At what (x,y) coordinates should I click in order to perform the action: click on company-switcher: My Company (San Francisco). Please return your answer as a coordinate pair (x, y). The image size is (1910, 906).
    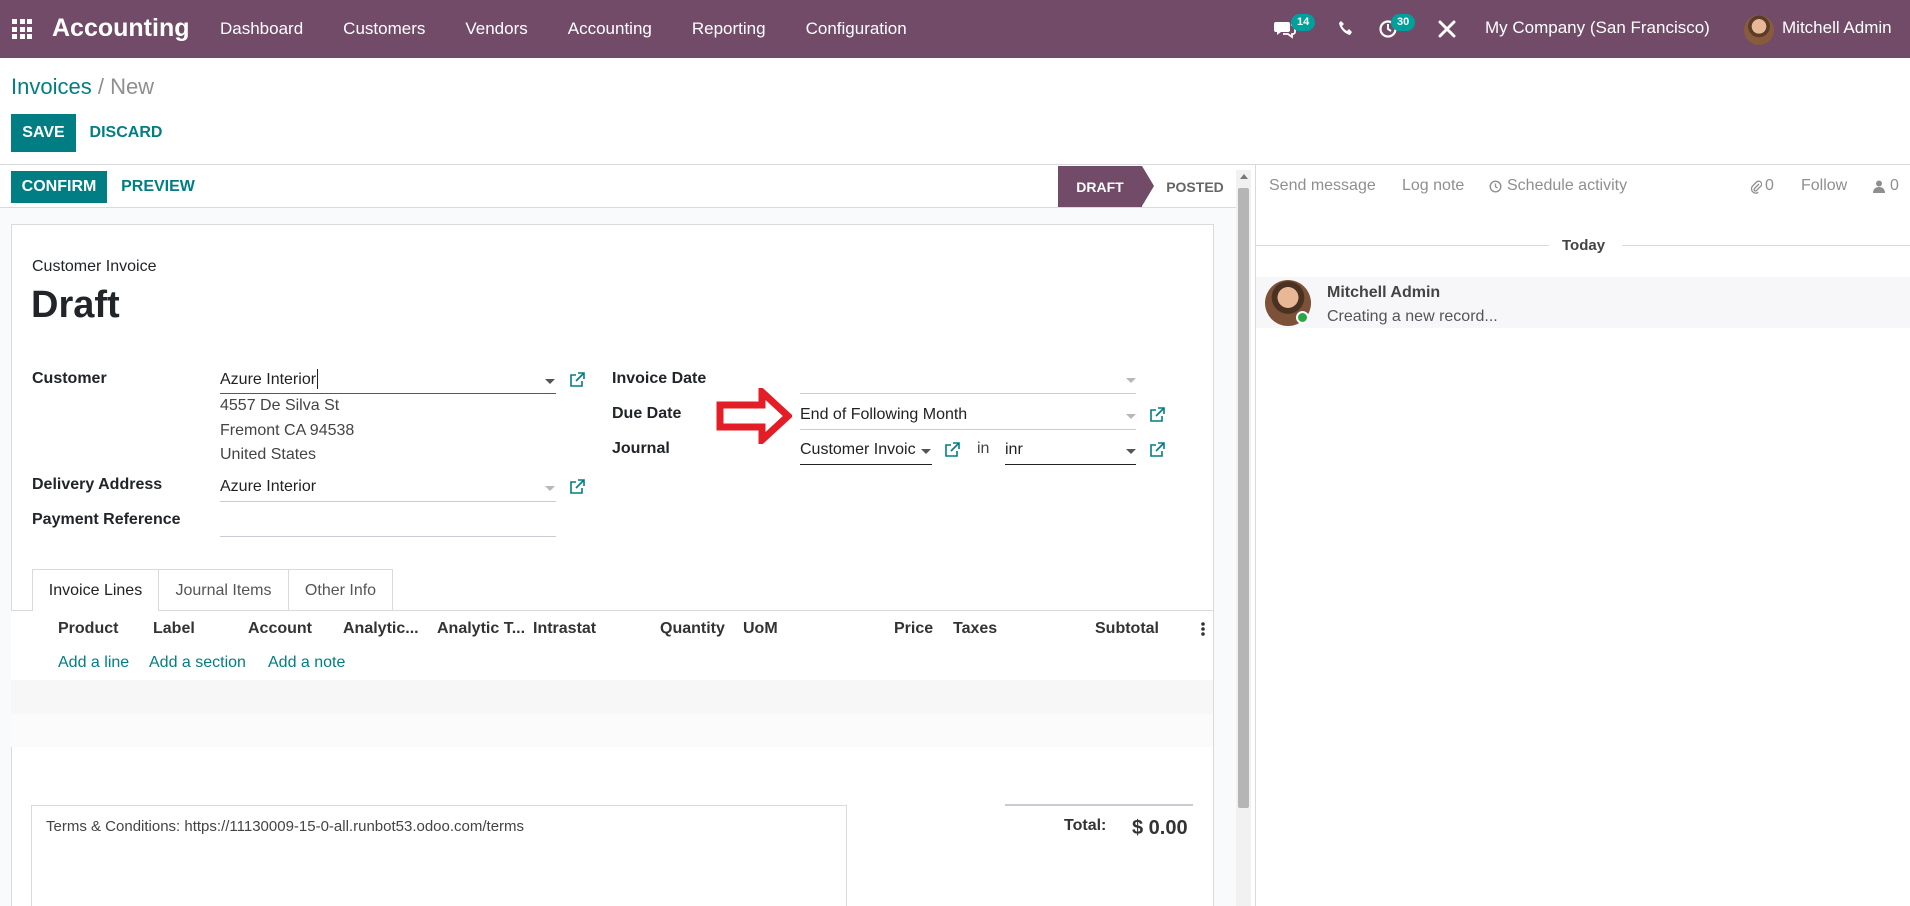
    Looking at the image, I should click on (1597, 28).